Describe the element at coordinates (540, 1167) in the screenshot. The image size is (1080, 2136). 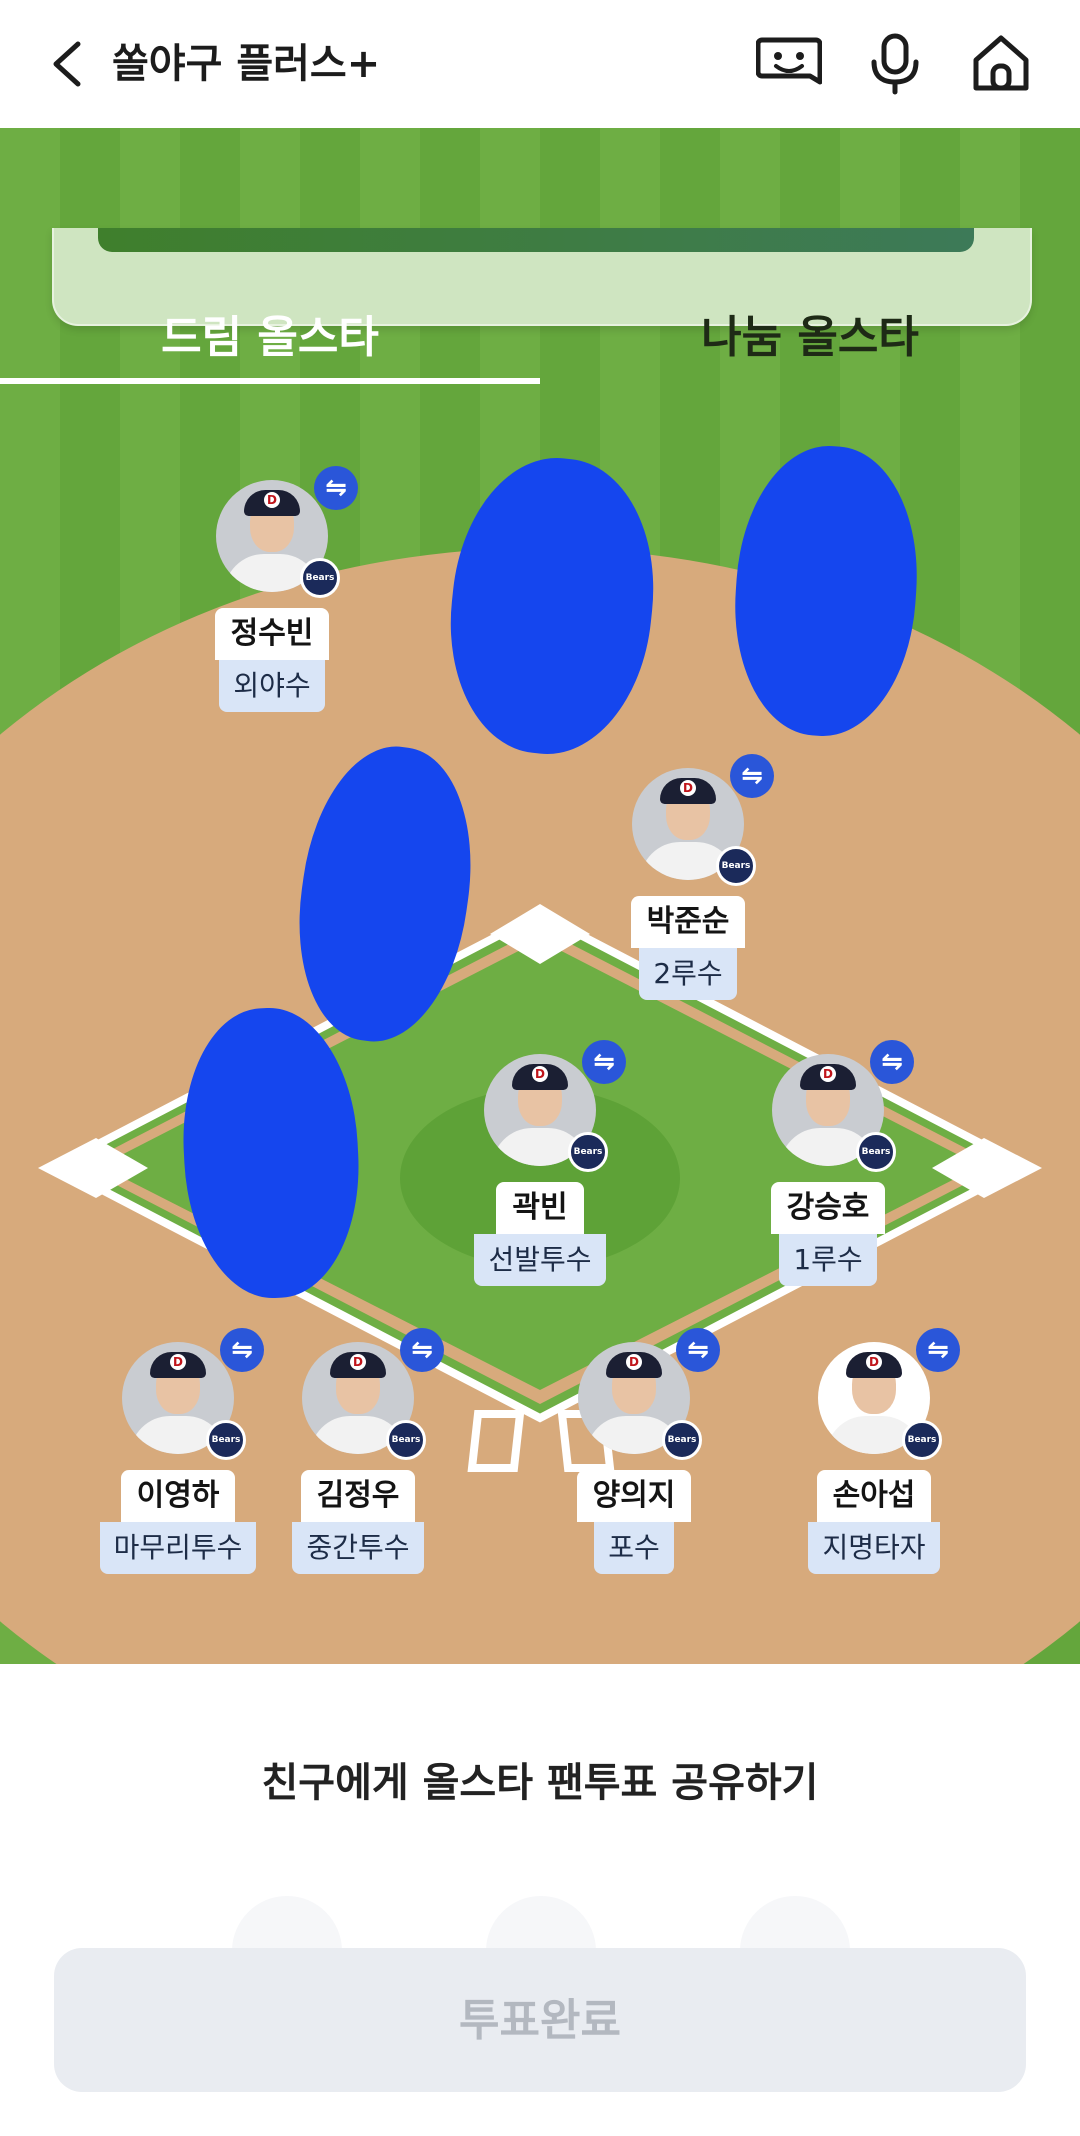
I see `player-card: D Bears ⇋ 곽빈 선발투수` at that location.